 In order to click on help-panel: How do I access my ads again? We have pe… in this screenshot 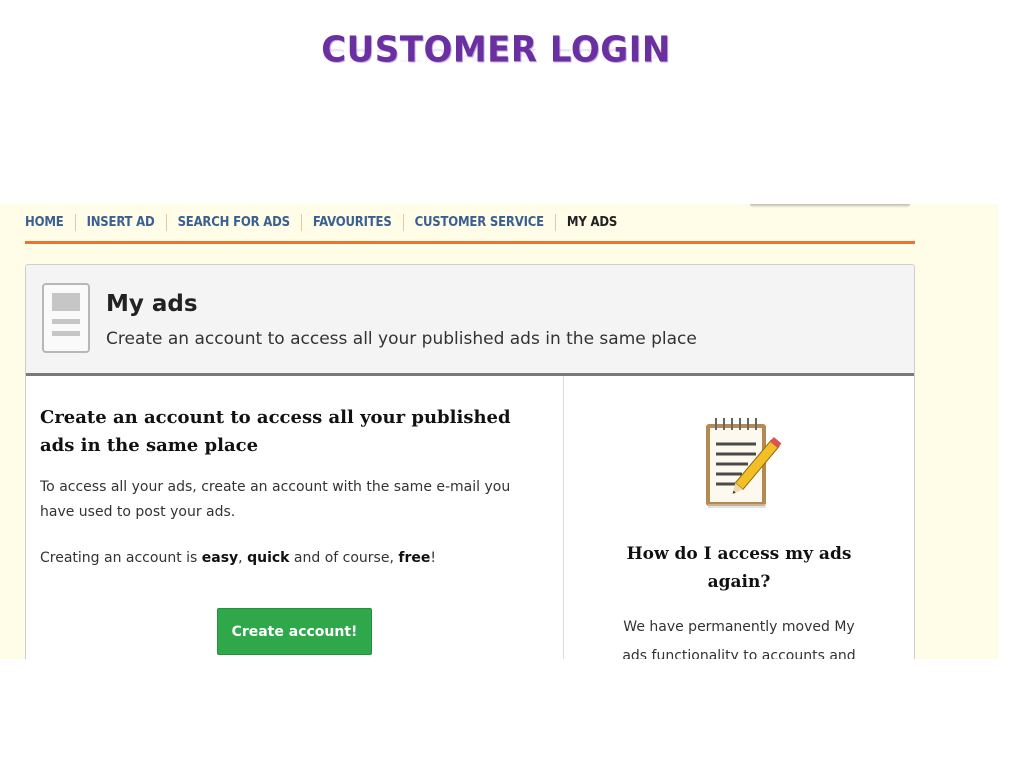, I will do `click(739, 517)`.